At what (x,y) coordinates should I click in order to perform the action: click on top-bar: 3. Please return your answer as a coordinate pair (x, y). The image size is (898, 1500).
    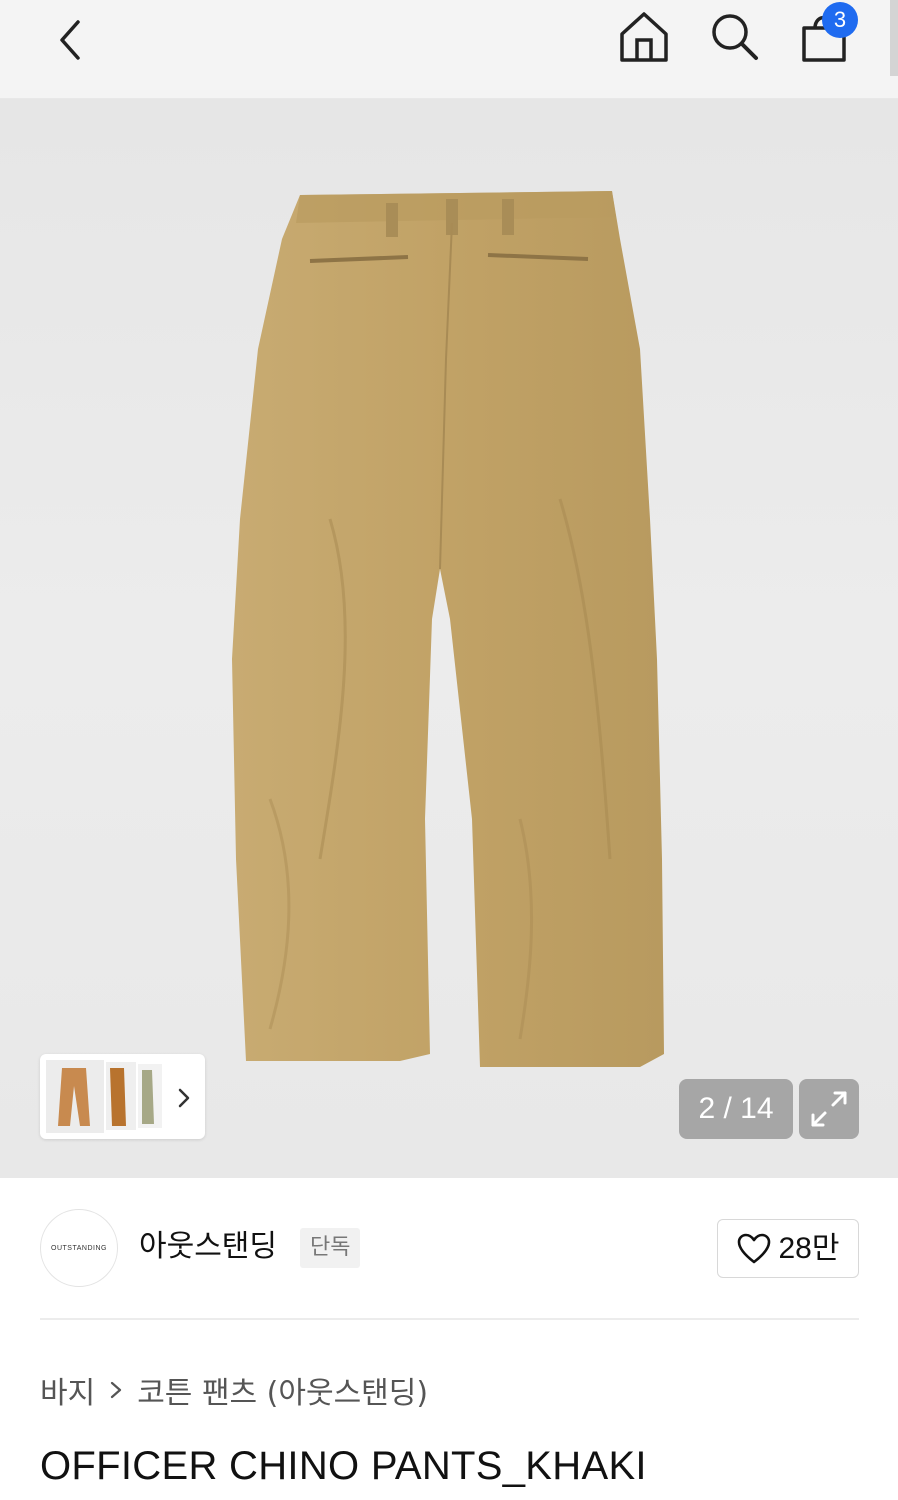
    Looking at the image, I should click on (449, 49).